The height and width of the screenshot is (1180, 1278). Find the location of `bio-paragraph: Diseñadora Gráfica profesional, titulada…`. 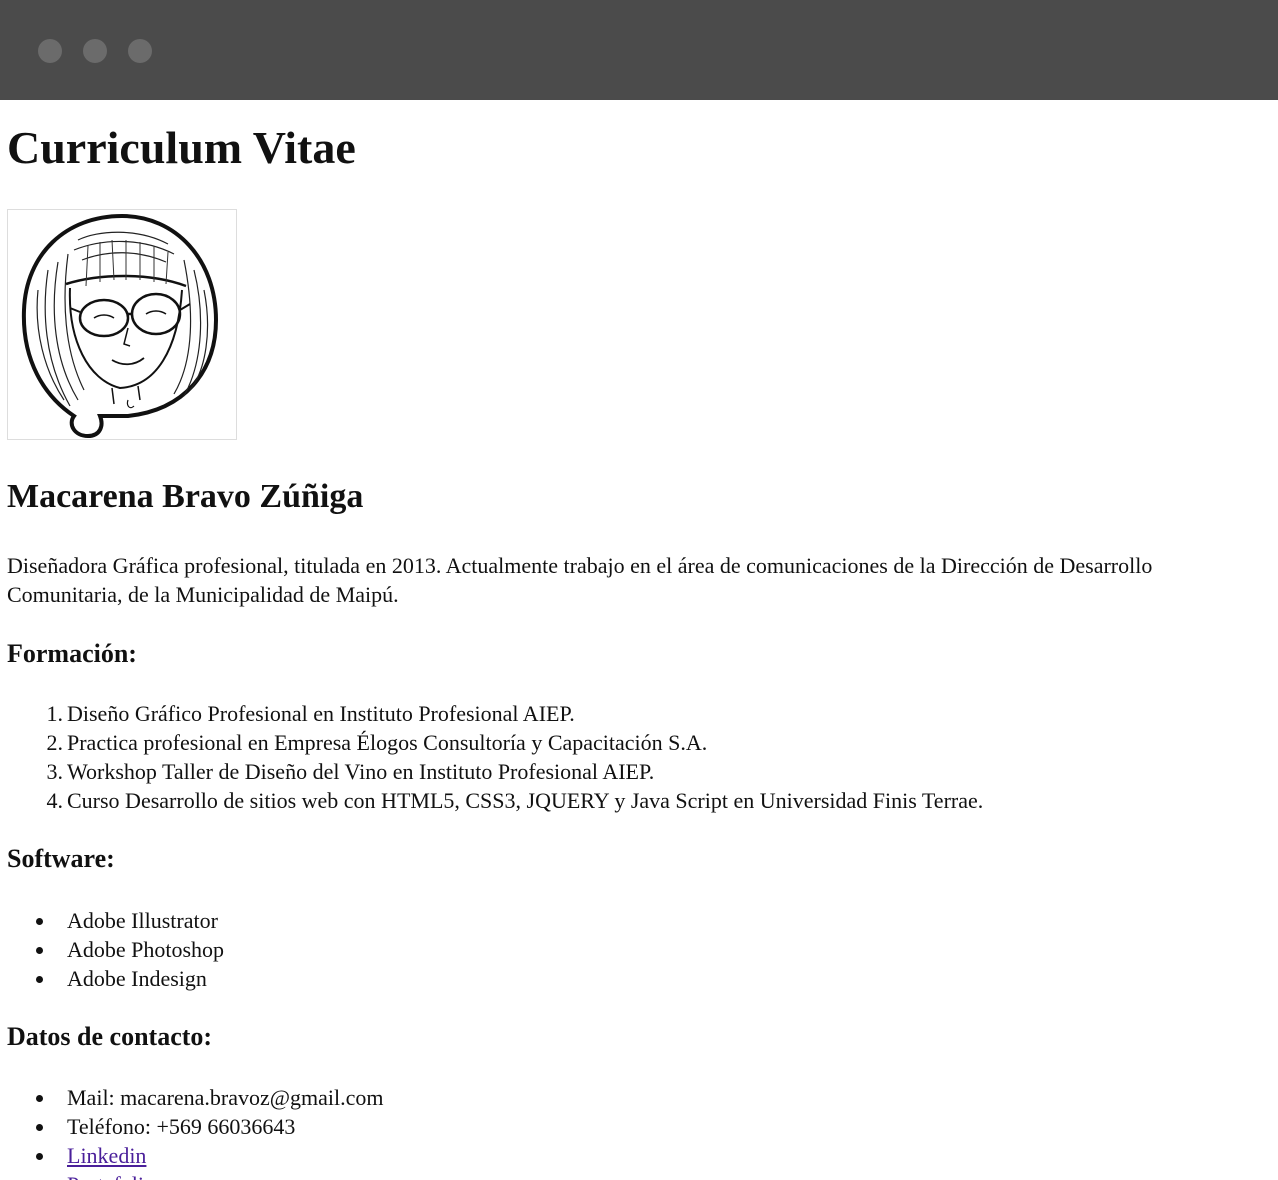

bio-paragraph: Diseñadora Gráfica profesional, titulada… is located at coordinates (580, 580).